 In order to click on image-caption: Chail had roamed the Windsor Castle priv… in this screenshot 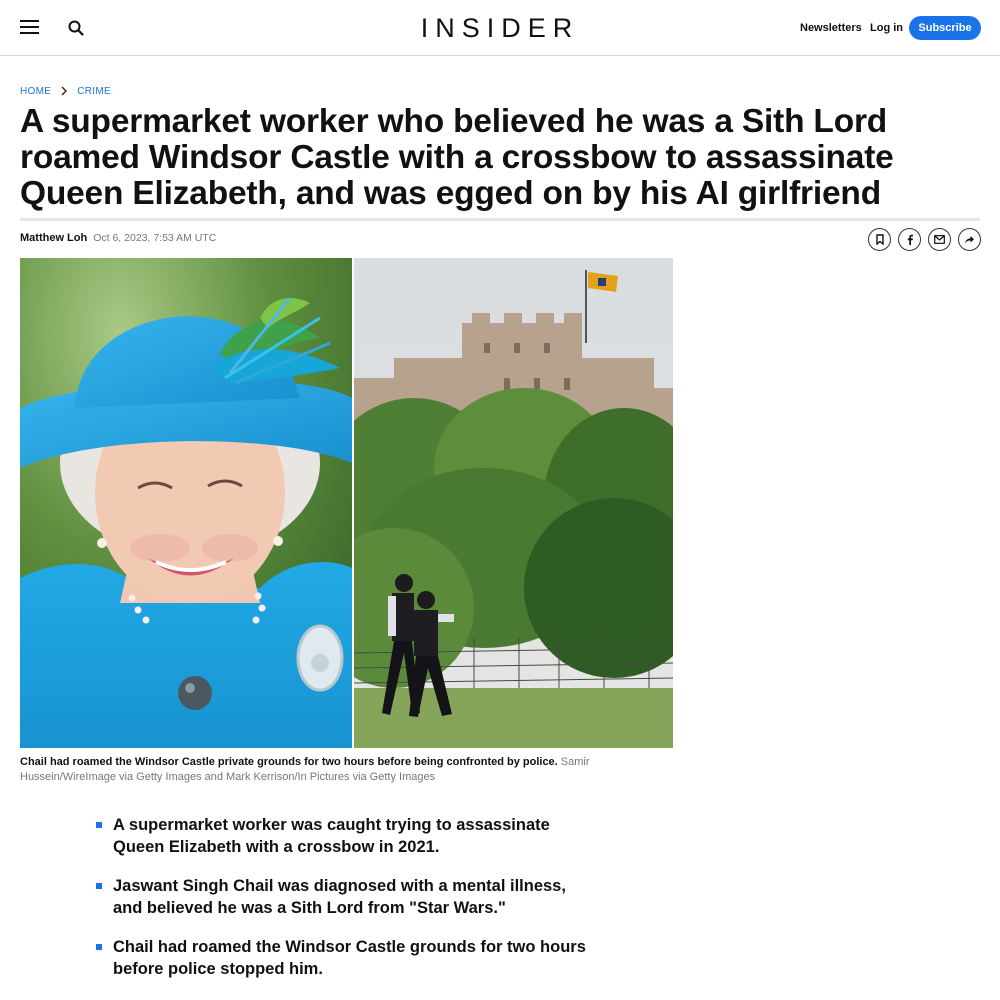, I will do `click(320, 770)`.